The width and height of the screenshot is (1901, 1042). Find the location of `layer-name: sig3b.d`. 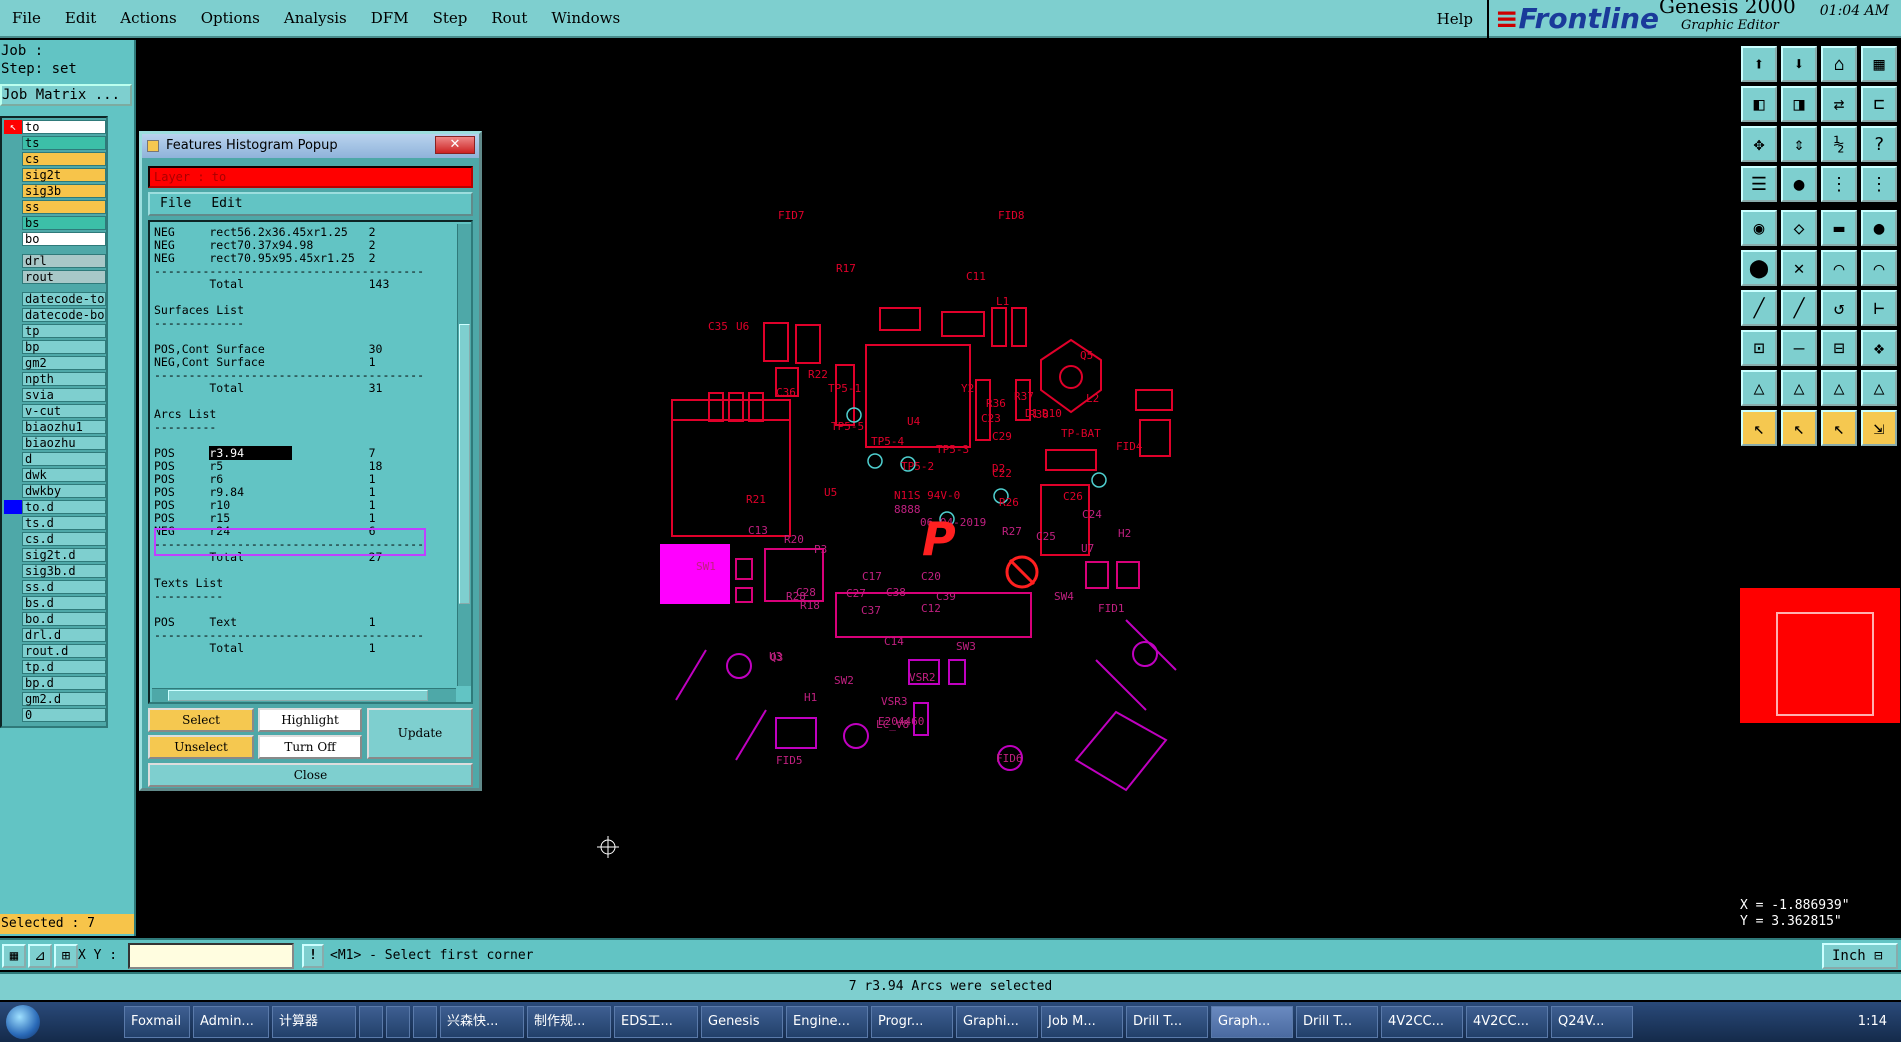

layer-name: sig3b.d is located at coordinates (64, 571).